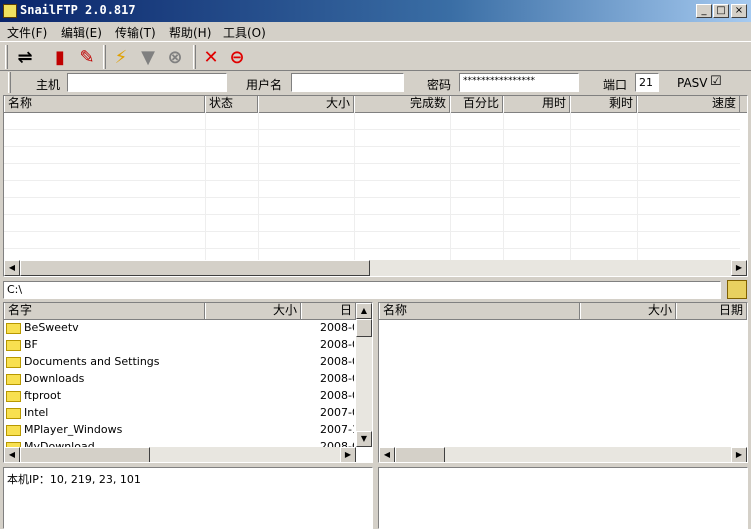 The height and width of the screenshot is (529, 751). I want to click on file-date: 2008-04, so click(337, 344).